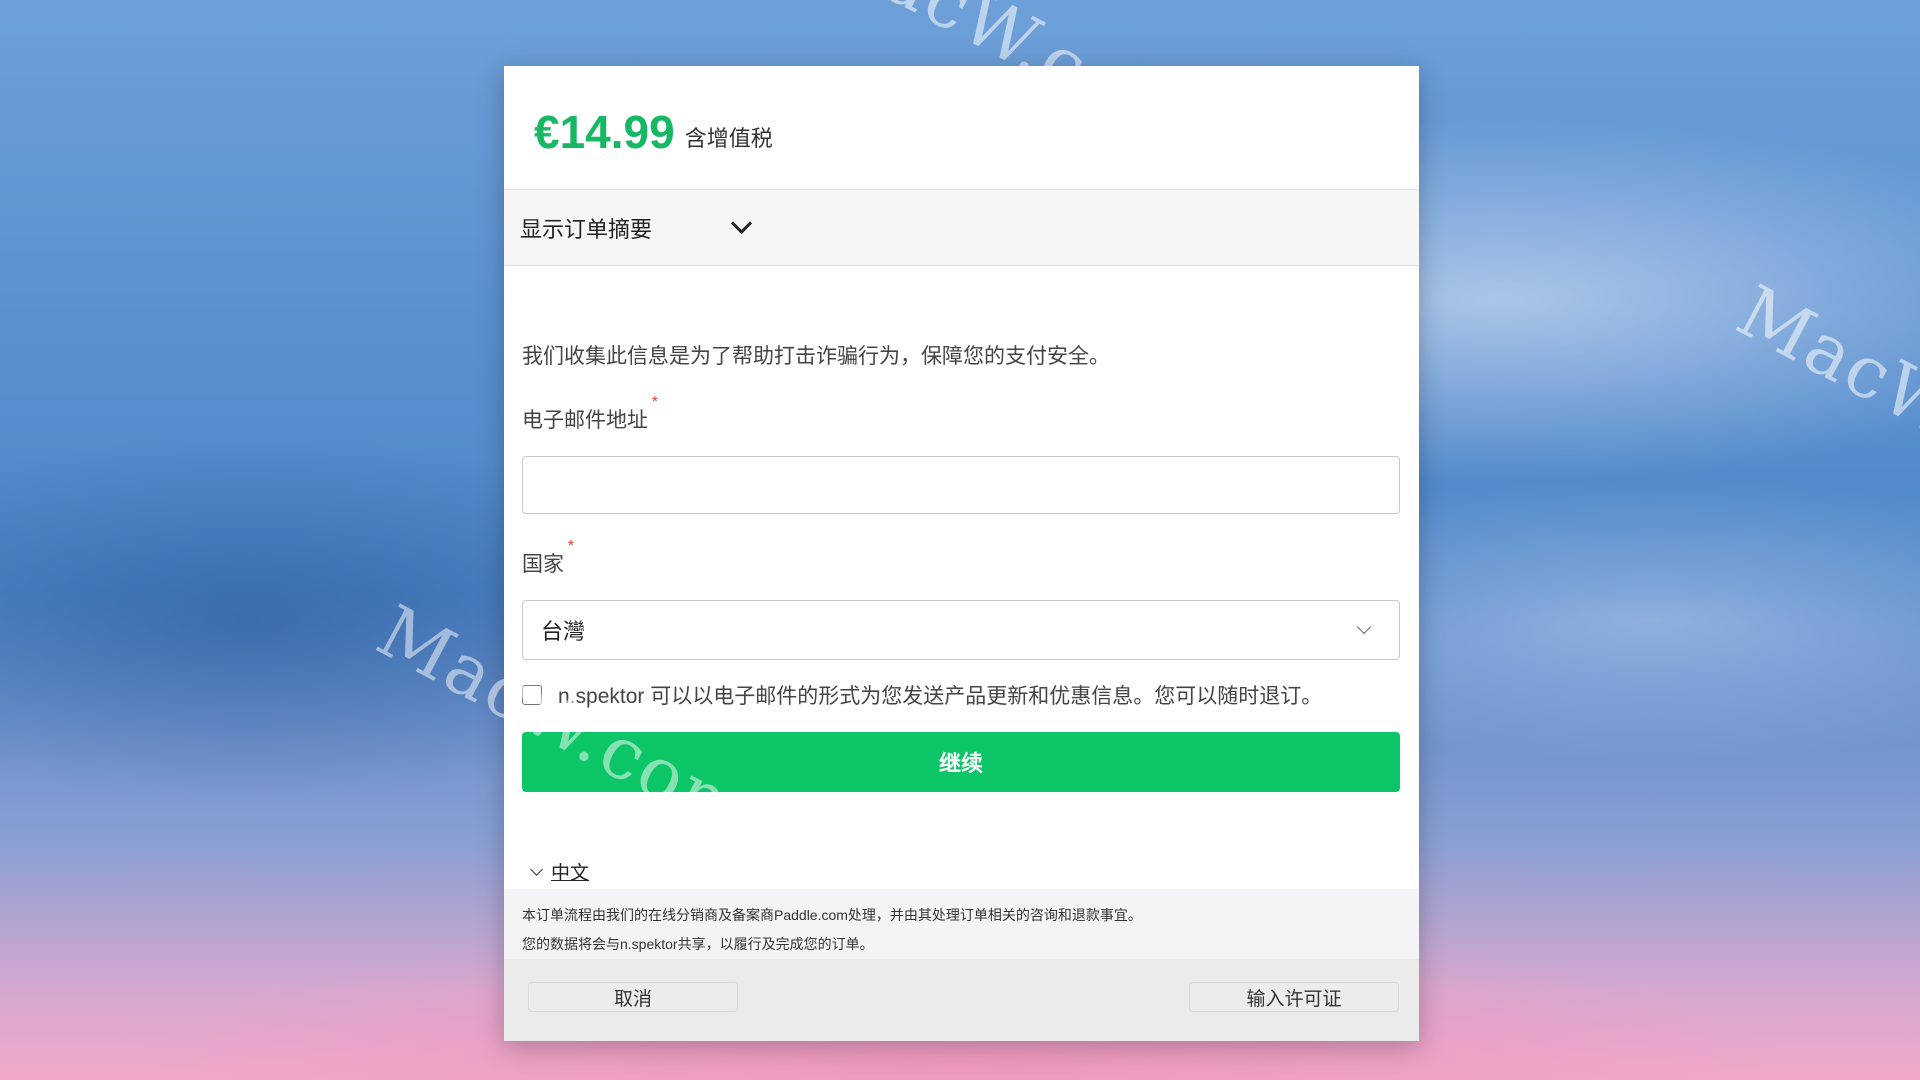 Image resolution: width=1920 pixels, height=1080 pixels. What do you see at coordinates (816, 356) in the screenshot?
I see `fraud-notice: 我们收集此信息是为了帮助打击诈骗行为，保障您的支付安全。` at bounding box center [816, 356].